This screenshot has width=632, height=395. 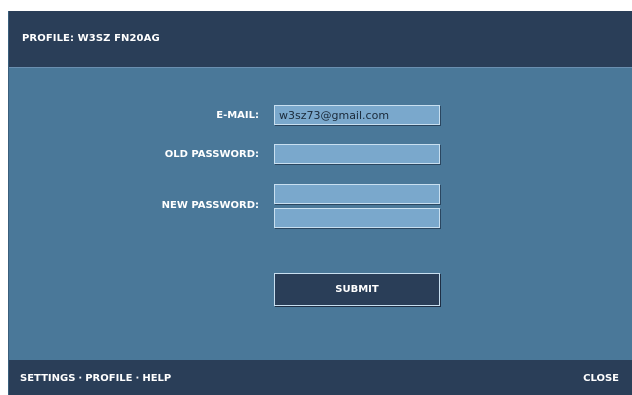 I want to click on email-field, so click(x=357, y=115).